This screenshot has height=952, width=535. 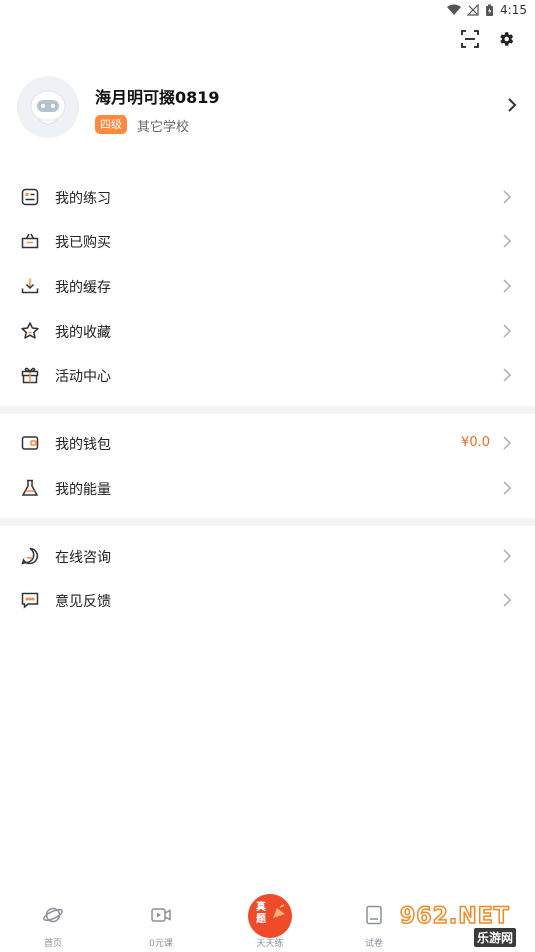 What do you see at coordinates (83, 445) in the screenshot?
I see `menu-label: 我的钱包` at bounding box center [83, 445].